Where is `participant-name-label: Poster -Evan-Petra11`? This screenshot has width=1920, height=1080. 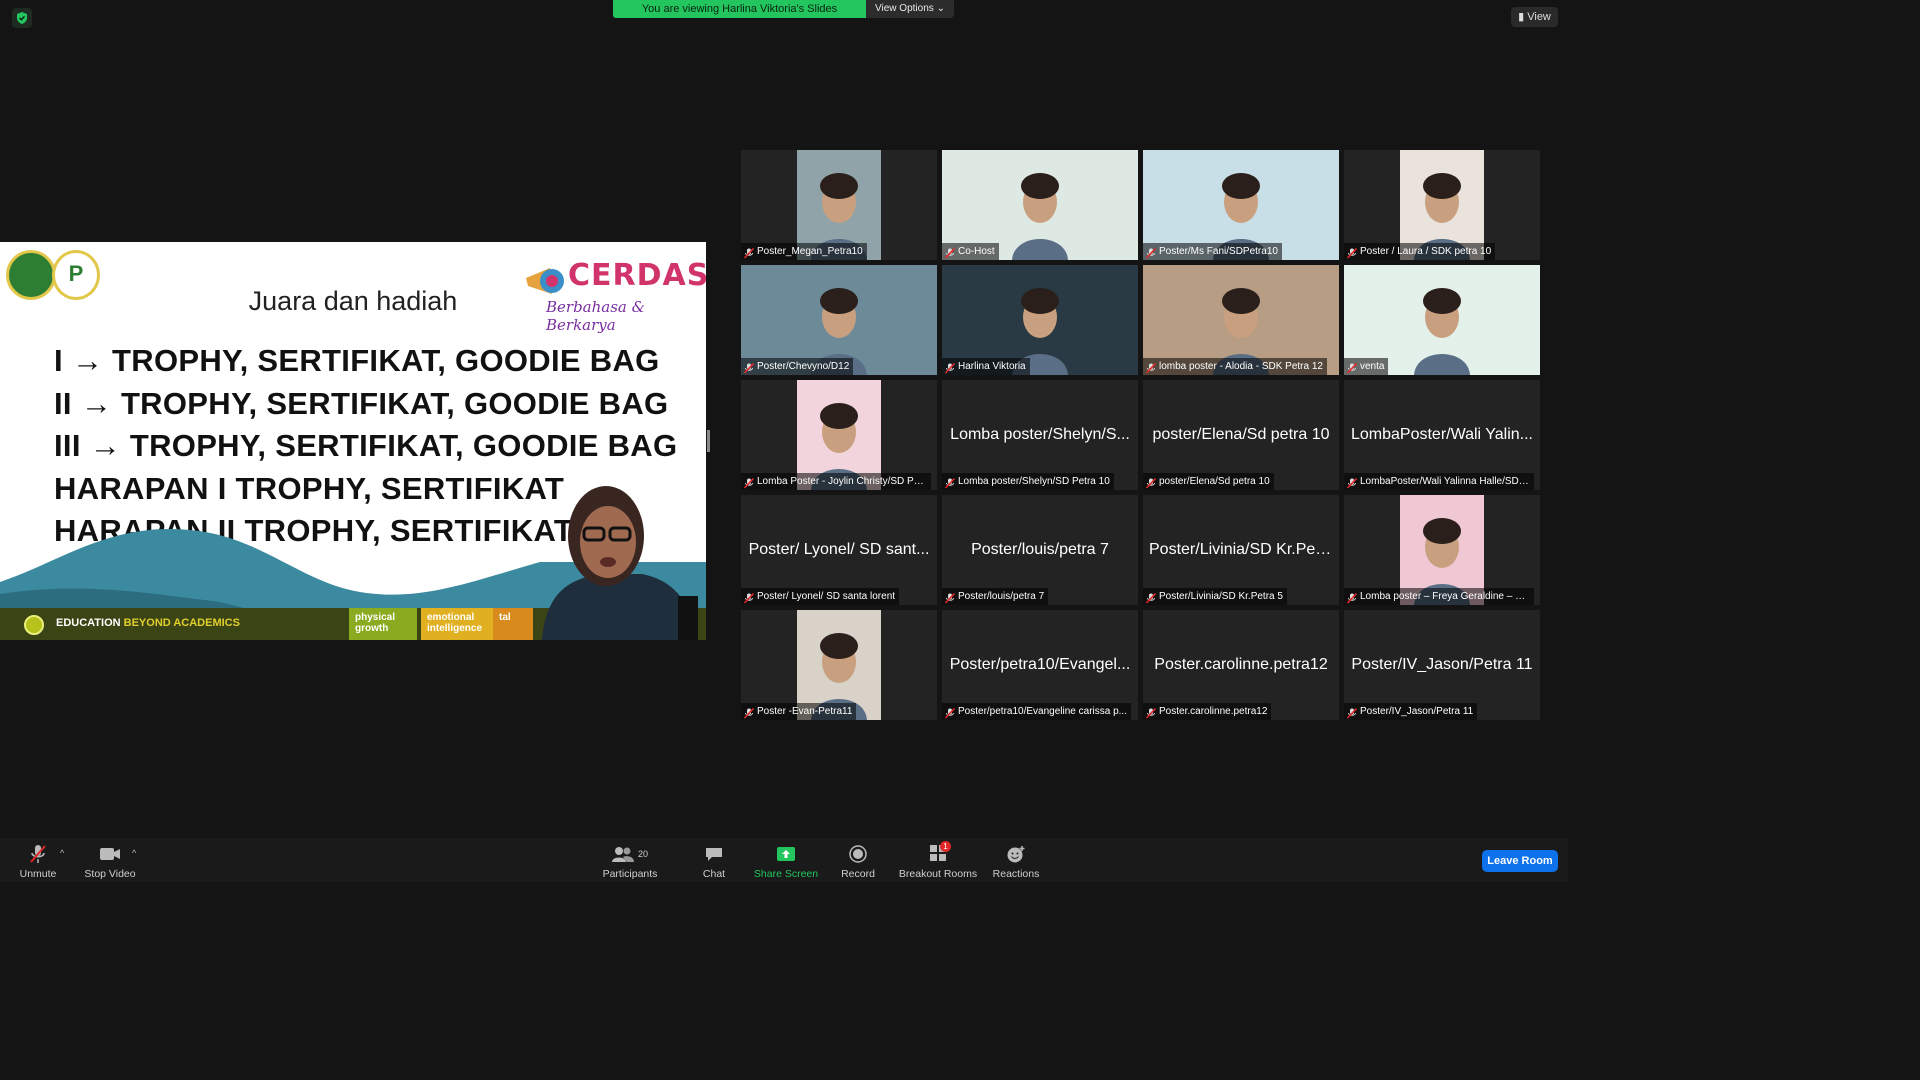 participant-name-label: Poster -Evan-Petra11 is located at coordinates (799, 711).